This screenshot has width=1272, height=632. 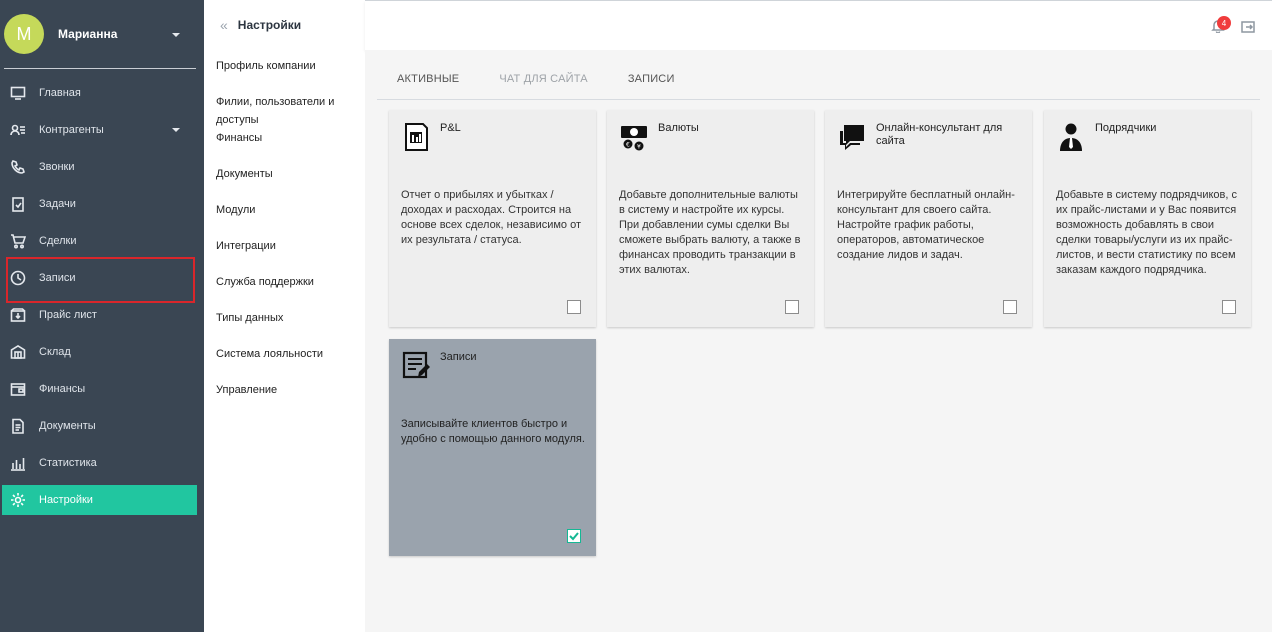 I want to click on nav-label: Документы, so click(x=67, y=425).